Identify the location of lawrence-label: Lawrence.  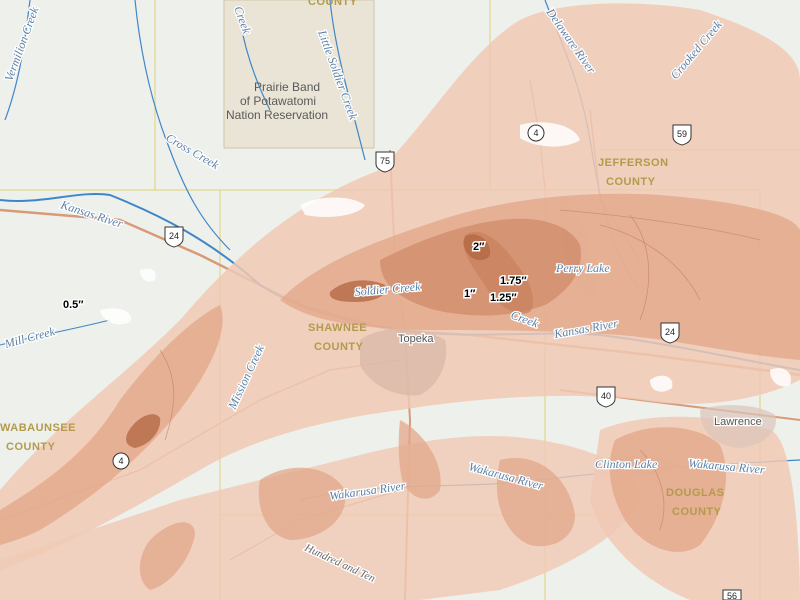
(738, 422).